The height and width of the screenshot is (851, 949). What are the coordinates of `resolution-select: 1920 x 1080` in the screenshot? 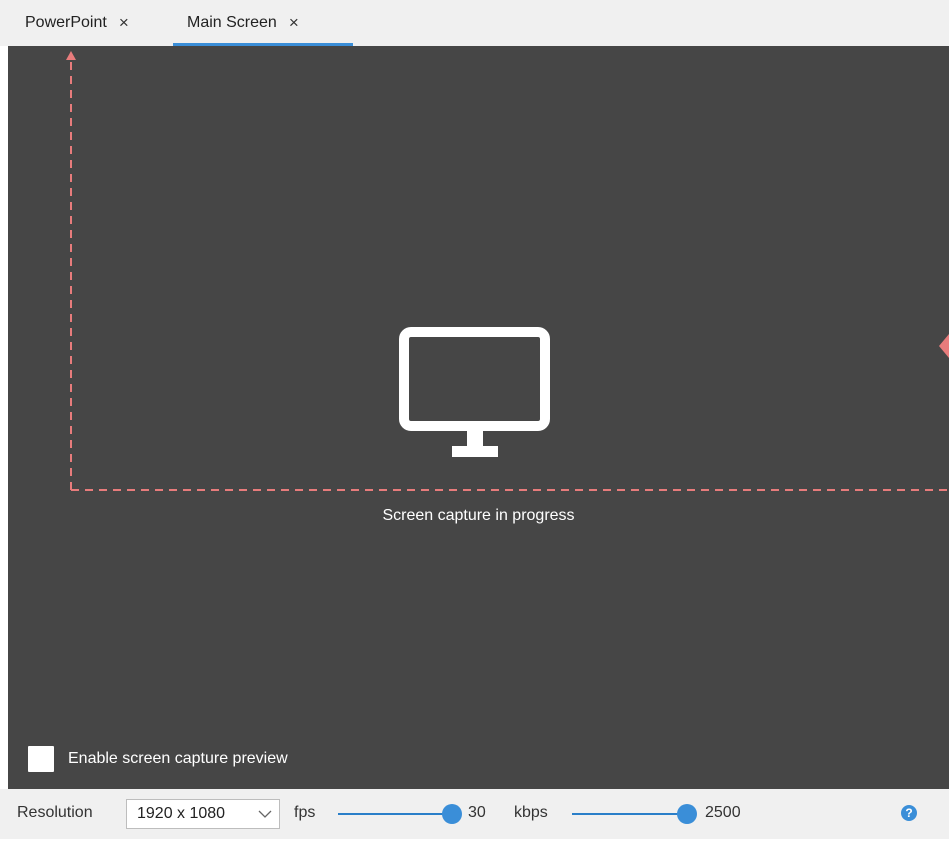 It's located at (203, 814).